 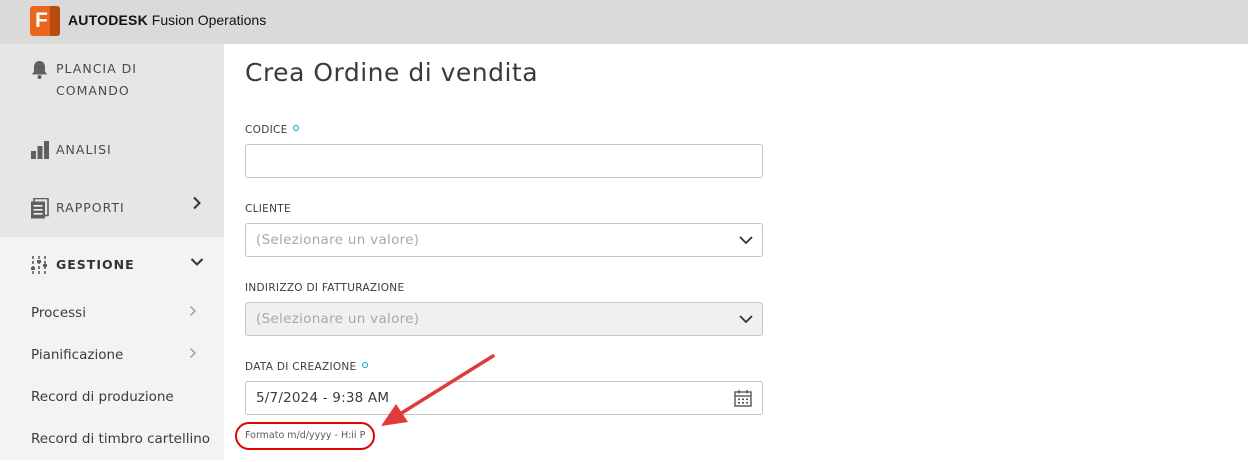 I want to click on sidebar-subitem-processi: Processi, so click(x=112, y=315).